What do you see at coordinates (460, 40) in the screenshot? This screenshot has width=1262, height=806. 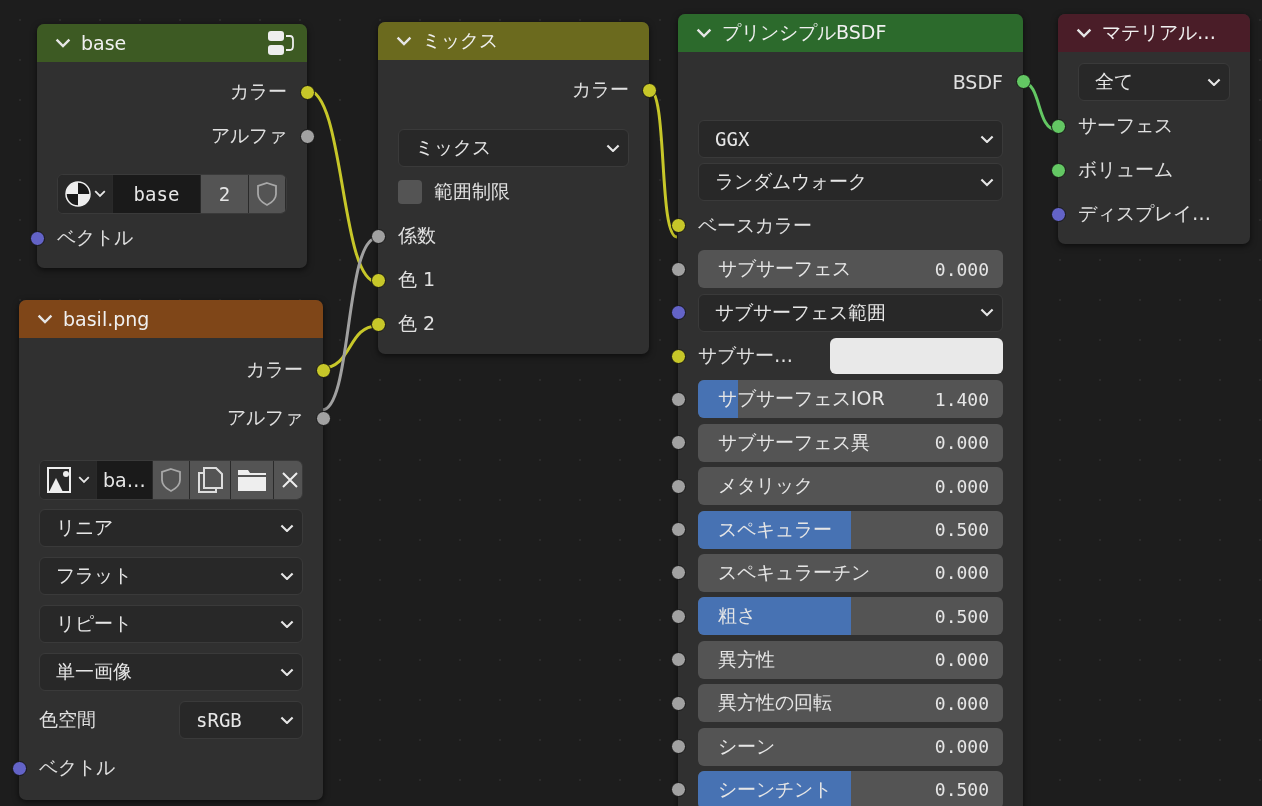 I see `node-title: ミックス` at bounding box center [460, 40].